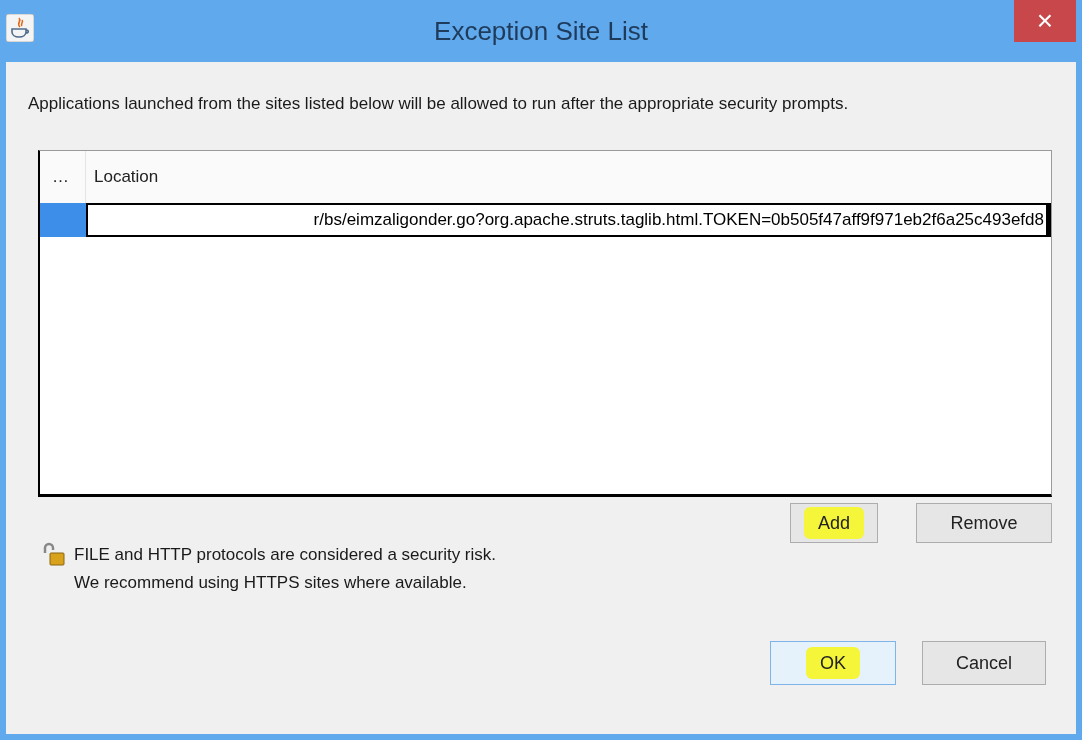 The width and height of the screenshot is (1082, 740). Describe the element at coordinates (541, 31) in the screenshot. I see `window-title: Exception Site List` at that location.